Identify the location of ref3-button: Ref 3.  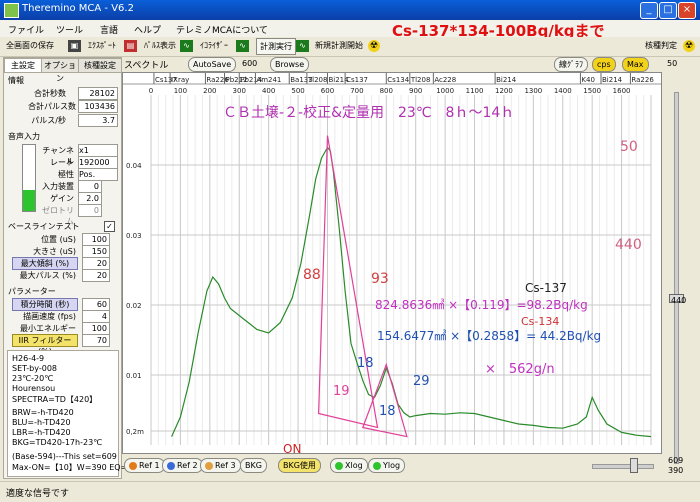
(220, 465).